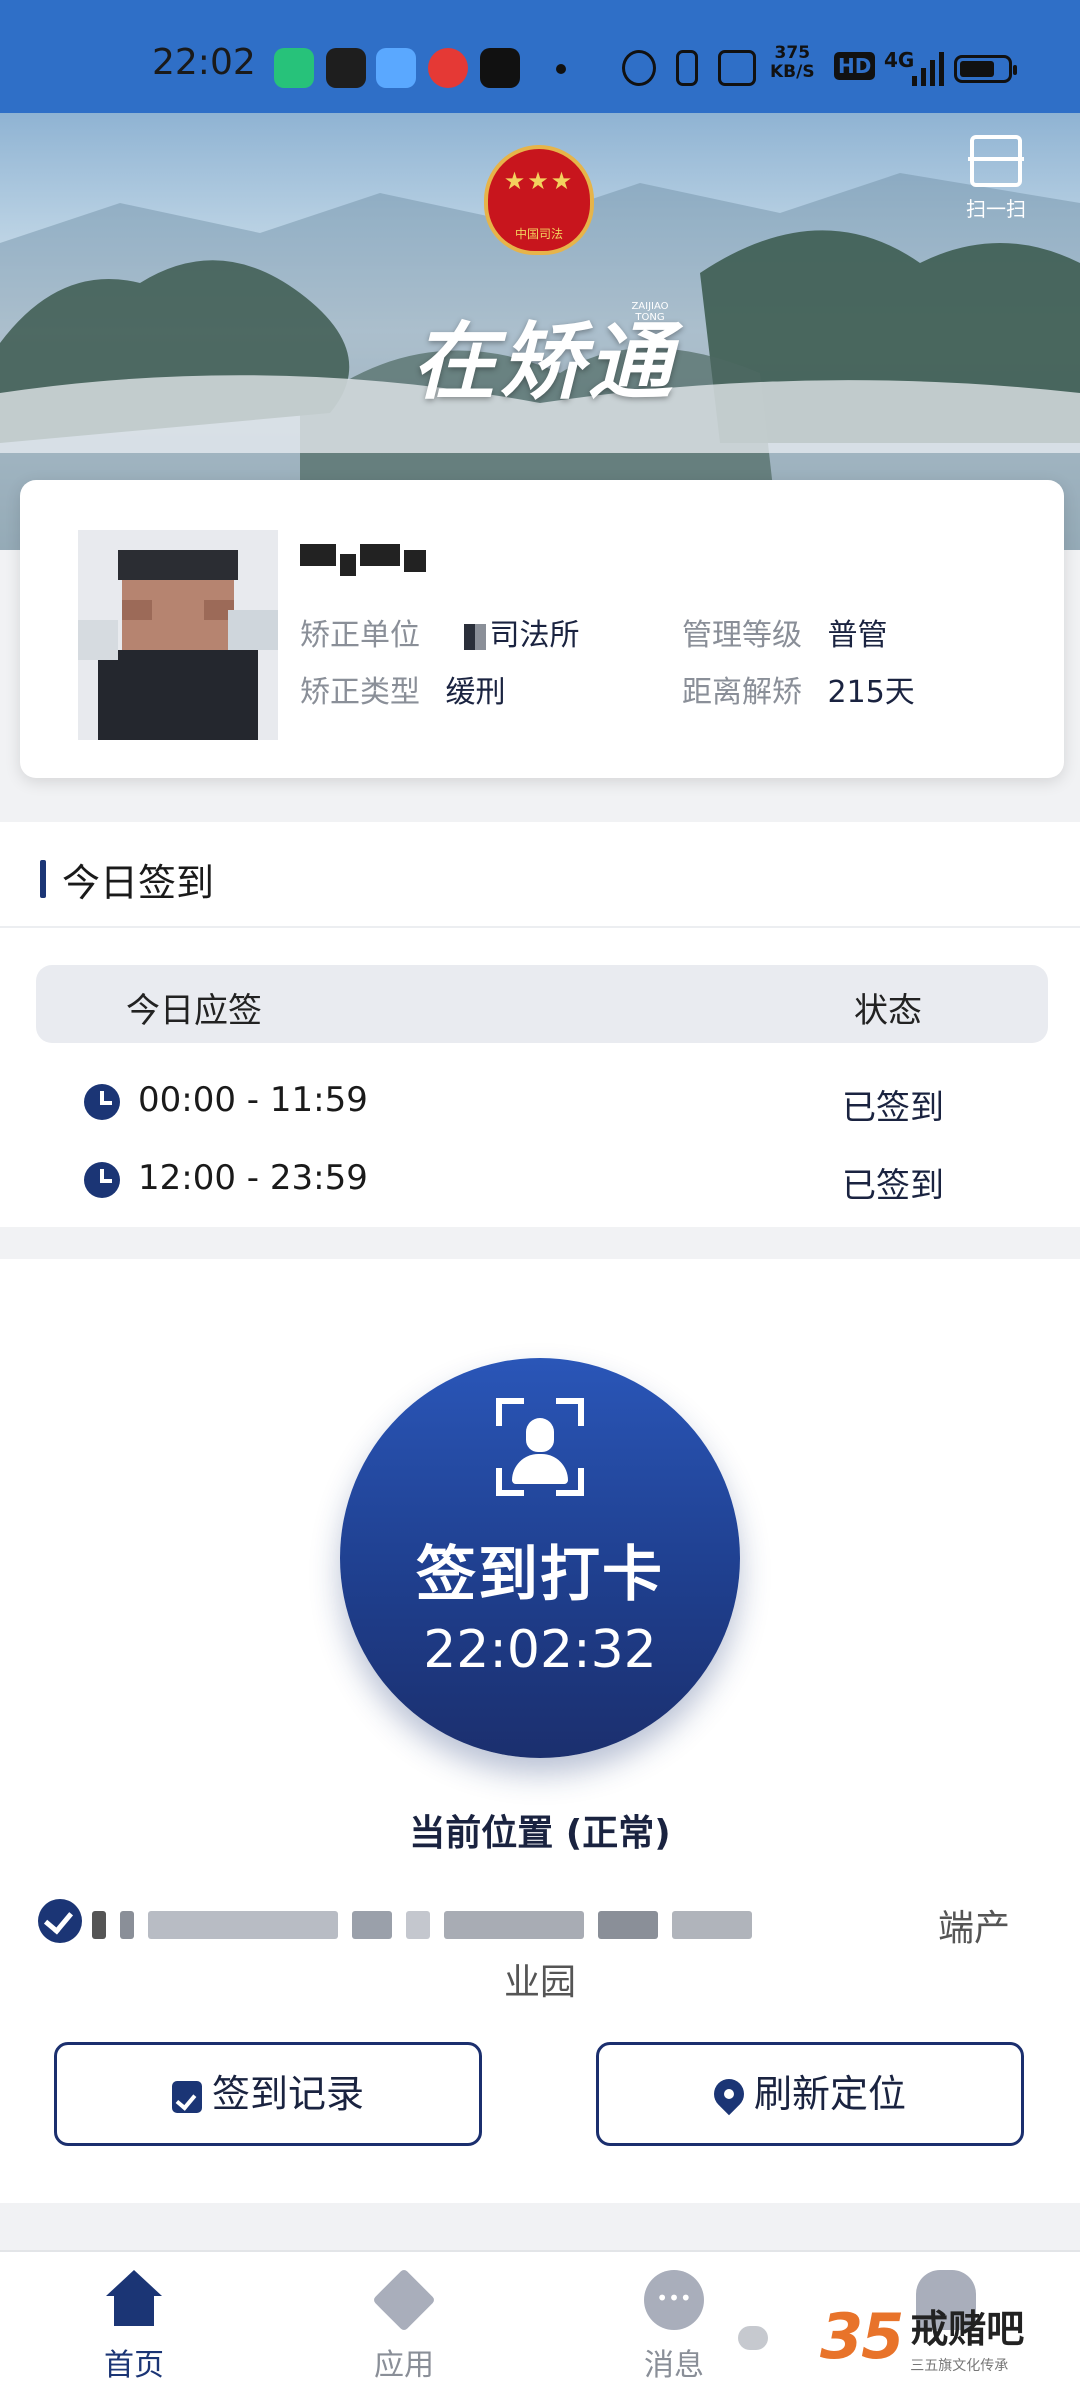 This screenshot has height=2402, width=1080. What do you see at coordinates (871, 692) in the screenshot?
I see `days-value: 215天` at bounding box center [871, 692].